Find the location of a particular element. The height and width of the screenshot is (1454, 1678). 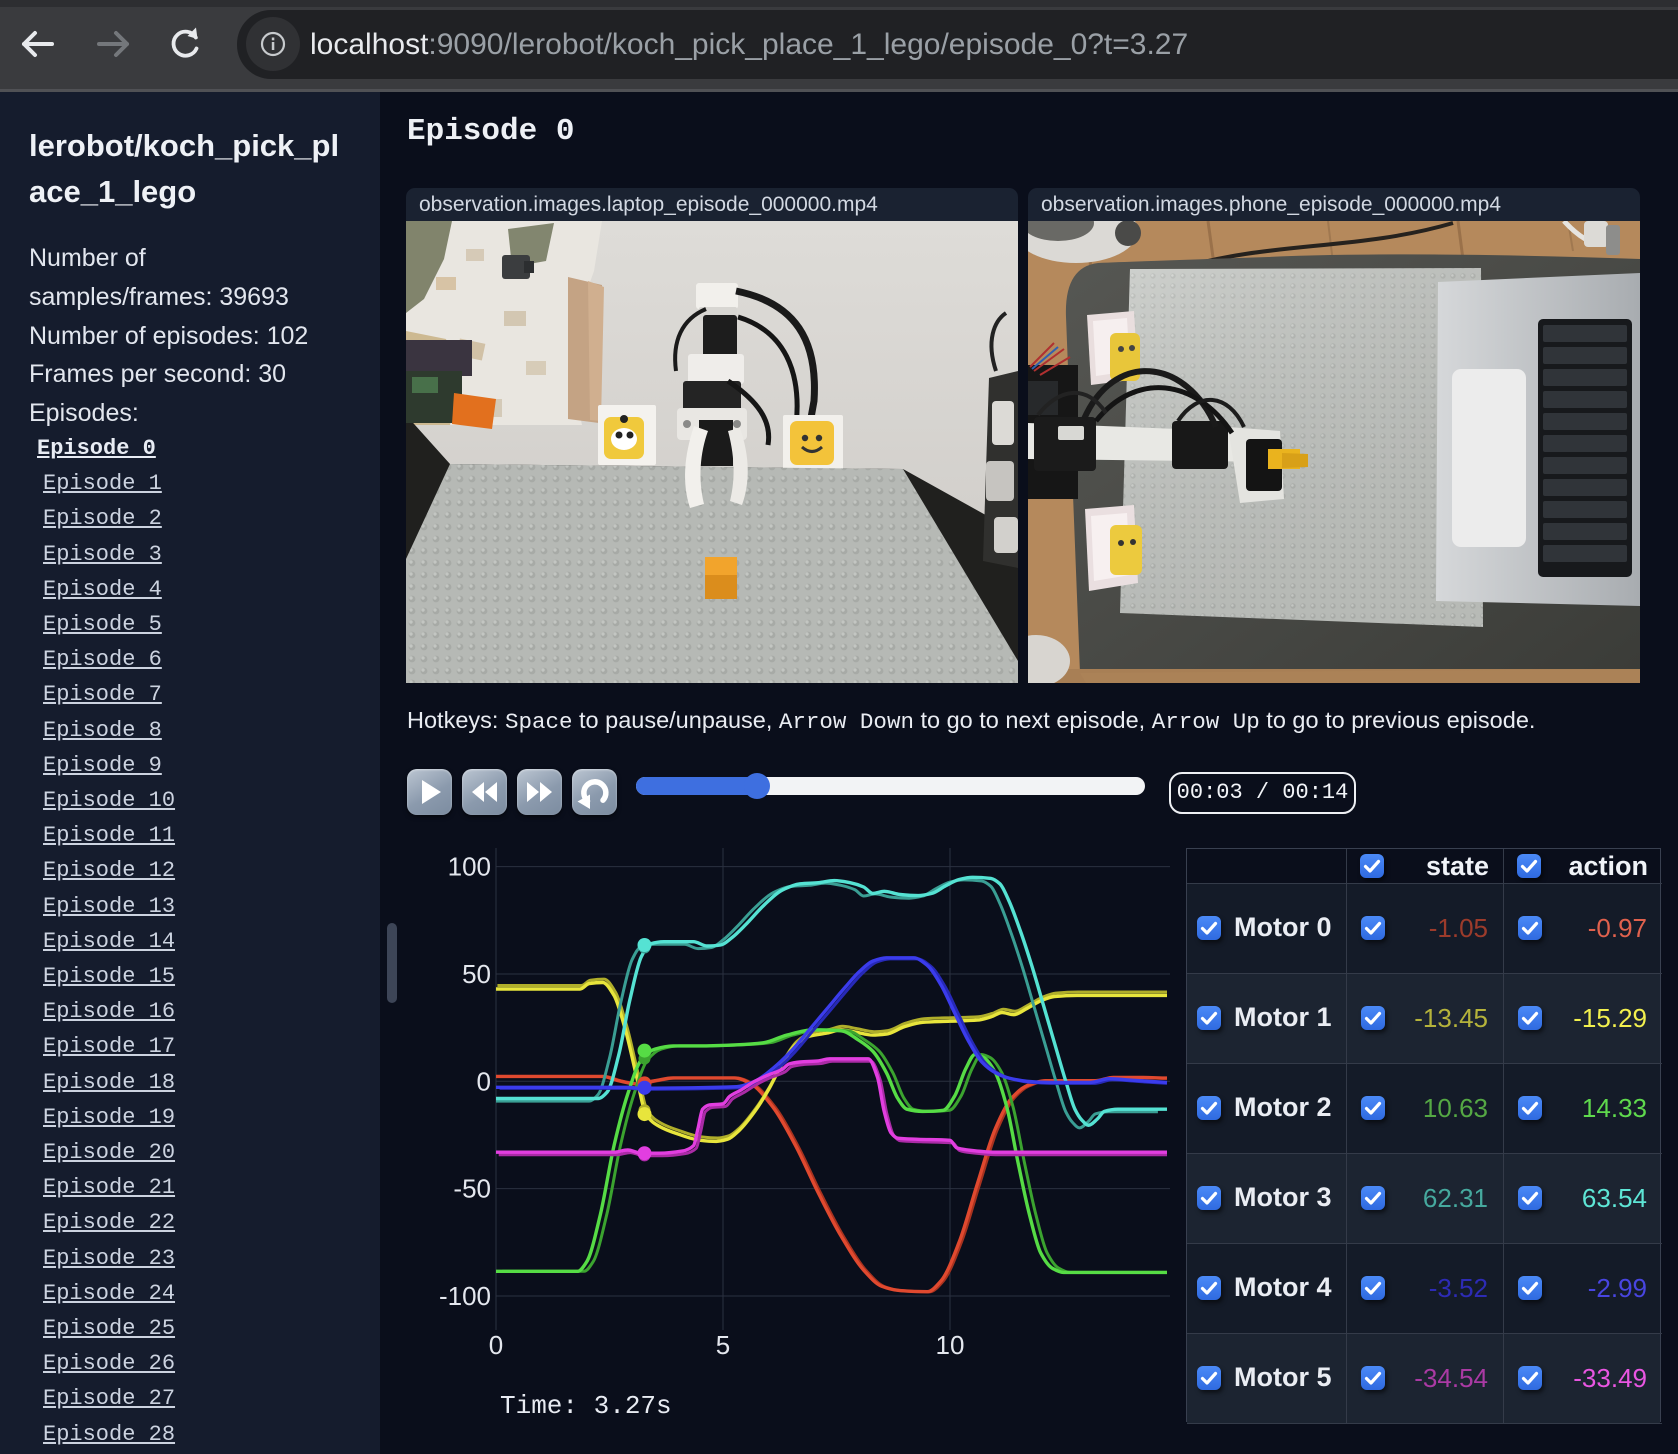

svg-text: 5 is located at coordinates (723, 1345).